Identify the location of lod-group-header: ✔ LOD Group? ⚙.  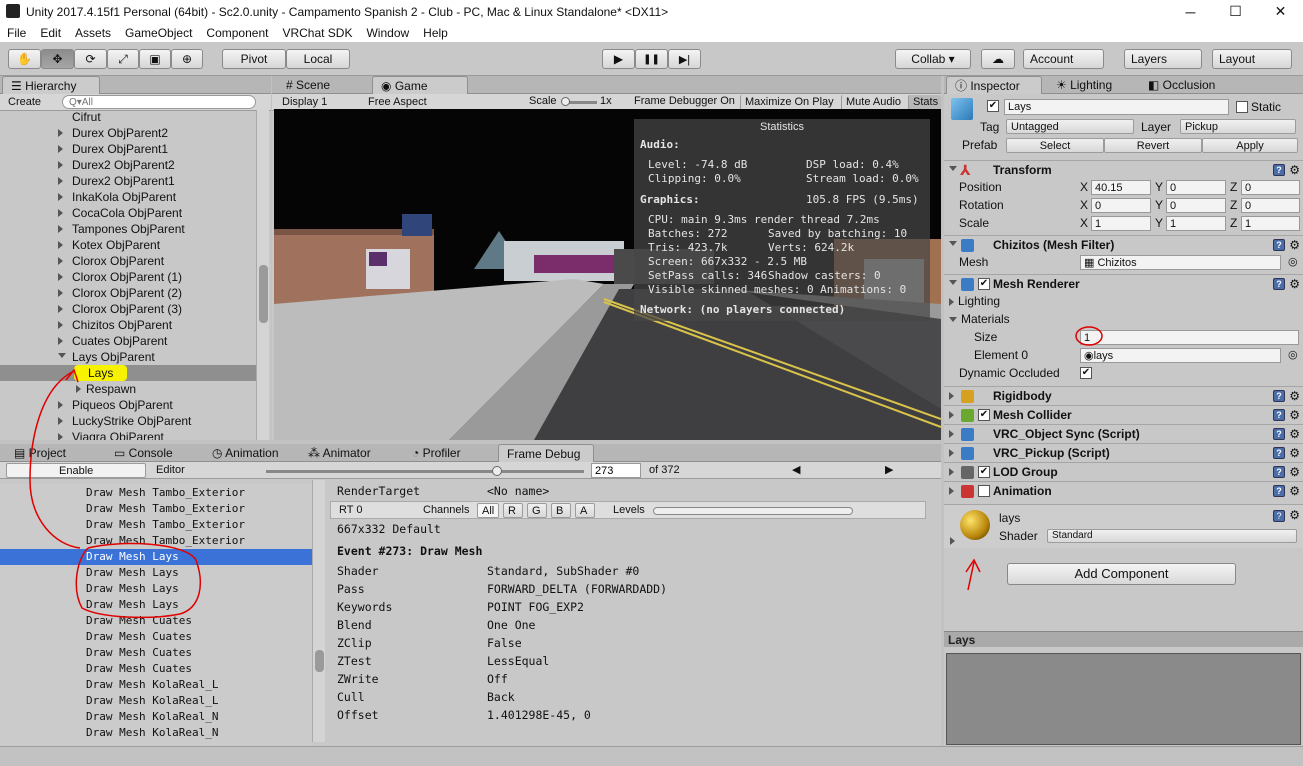
(1123, 471).